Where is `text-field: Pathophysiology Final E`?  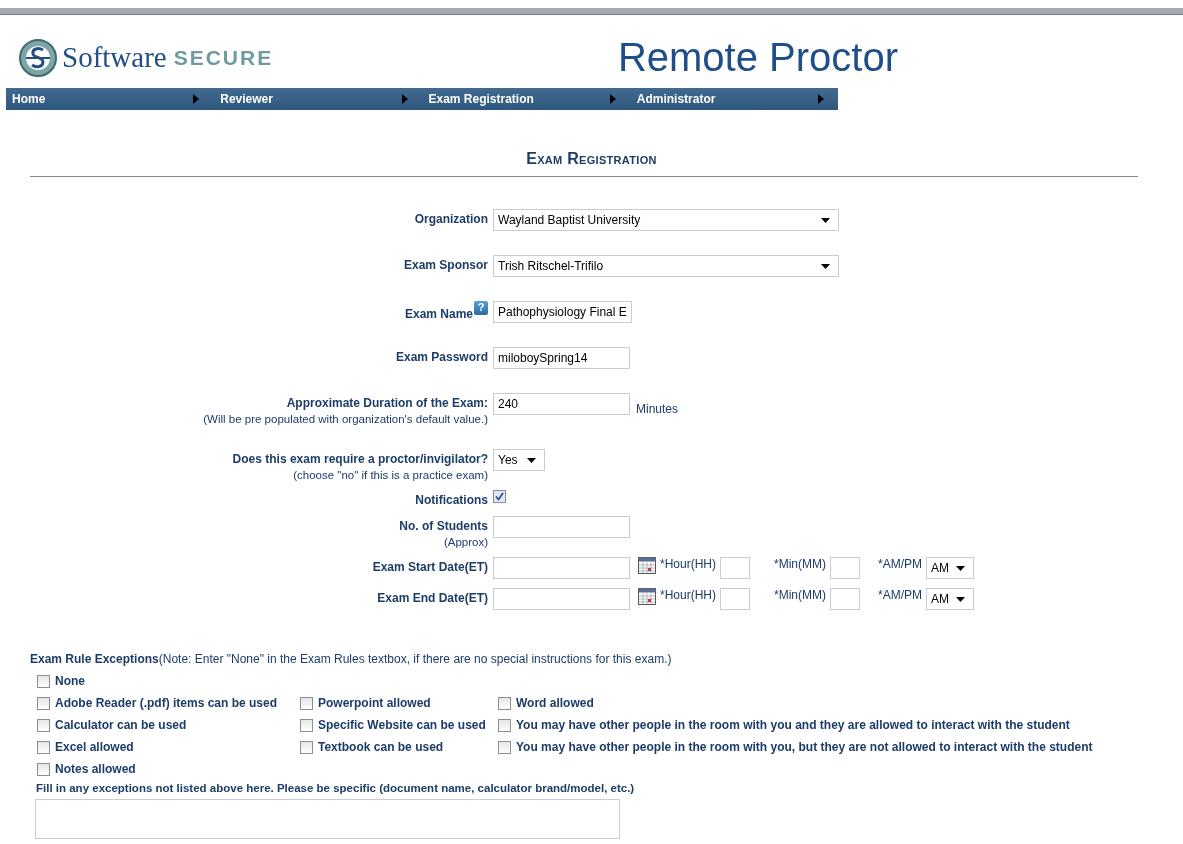 text-field: Pathophysiology Final E is located at coordinates (562, 312).